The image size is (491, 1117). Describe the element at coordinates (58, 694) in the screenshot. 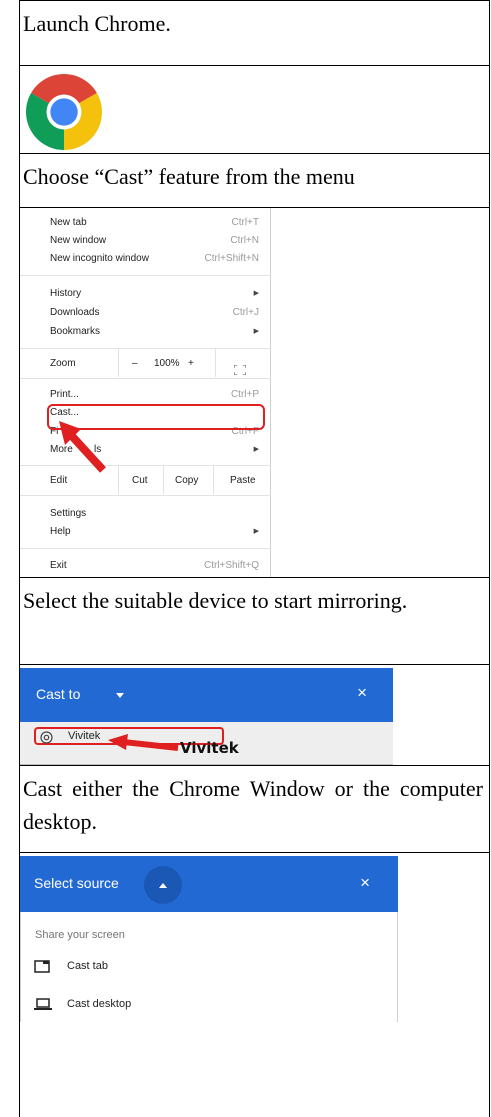

I see `cast-dialog-title: Cast to` at that location.